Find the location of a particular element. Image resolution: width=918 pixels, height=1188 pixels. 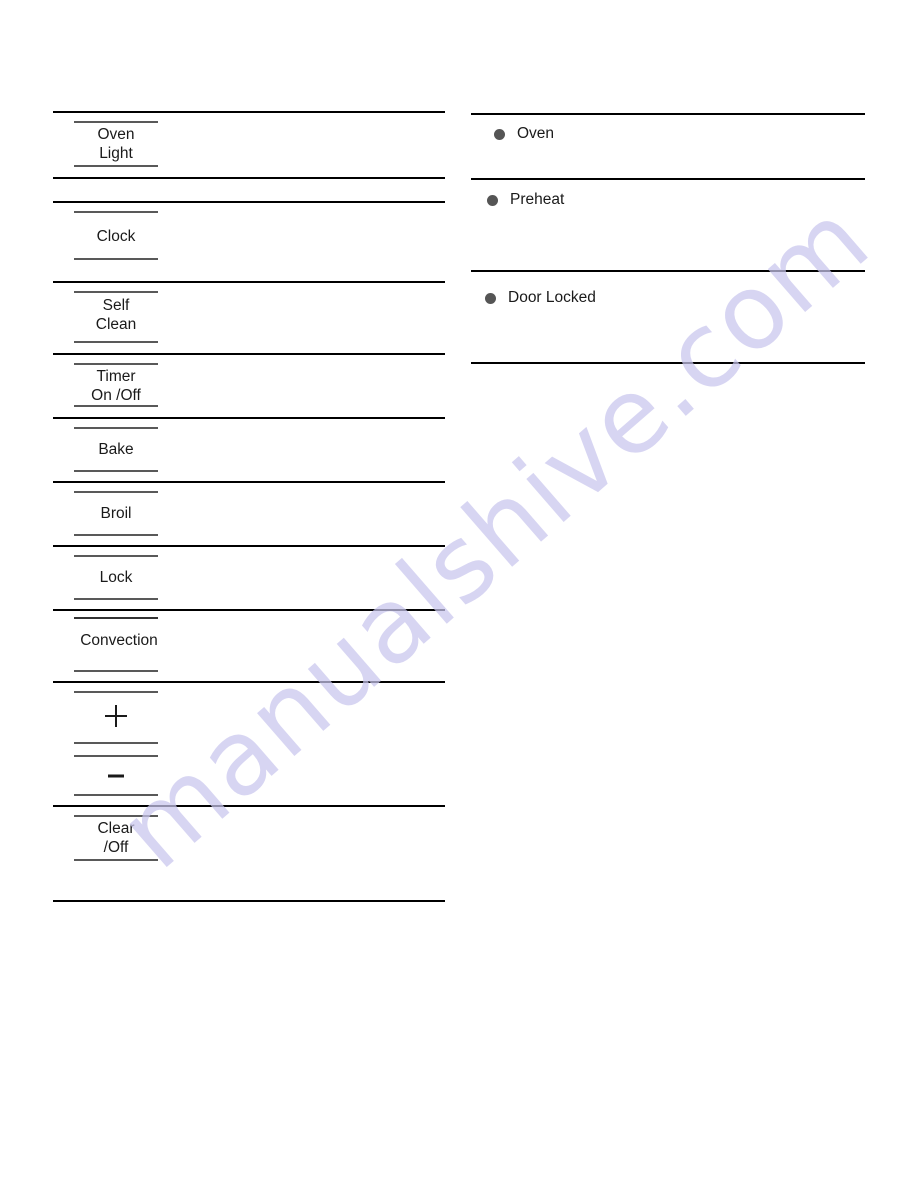

indicator-label-door-locked: Door Locked is located at coordinates (552, 297).